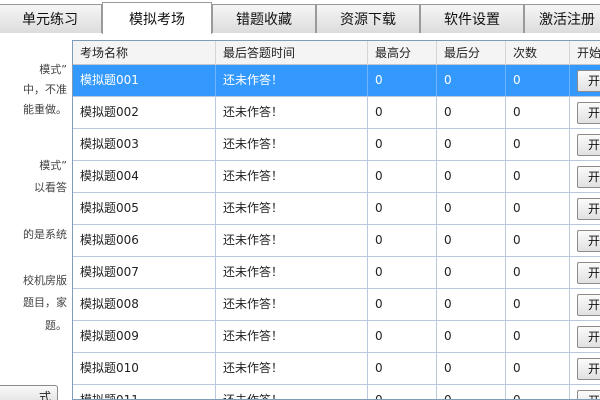 The width and height of the screenshot is (600, 400). I want to click on tab-label: 资源下载, so click(368, 20).